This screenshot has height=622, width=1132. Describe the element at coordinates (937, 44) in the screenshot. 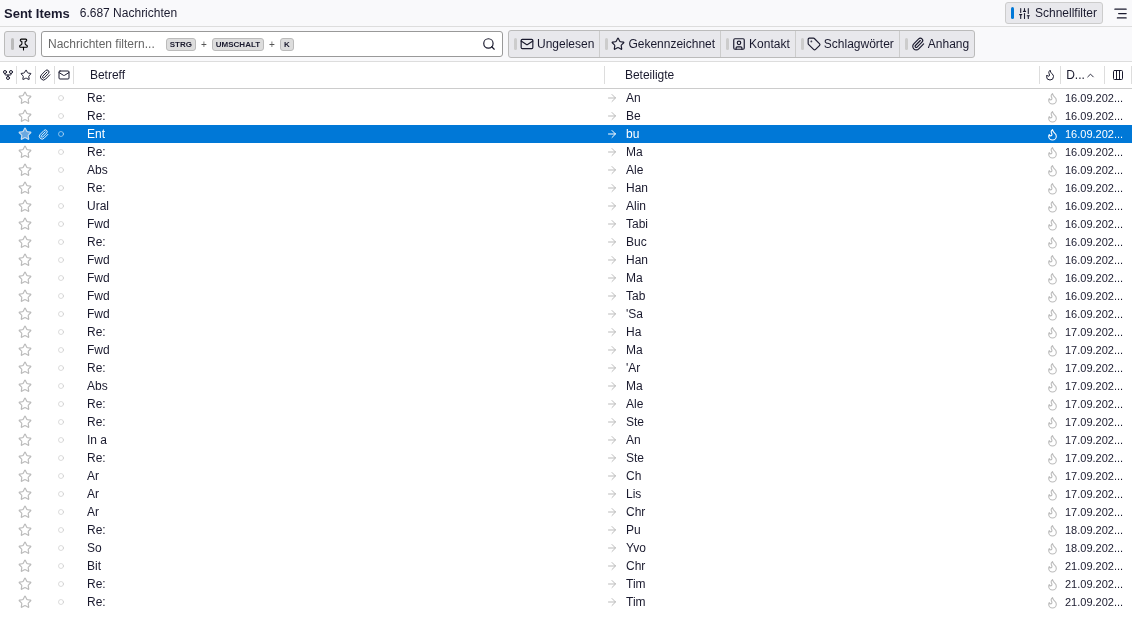

I see `filter-toggle-button: Anhang` at that location.